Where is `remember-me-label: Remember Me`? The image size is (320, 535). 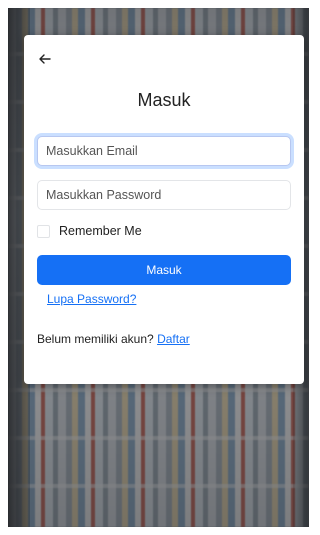
remember-me-label: Remember Me is located at coordinates (100, 231).